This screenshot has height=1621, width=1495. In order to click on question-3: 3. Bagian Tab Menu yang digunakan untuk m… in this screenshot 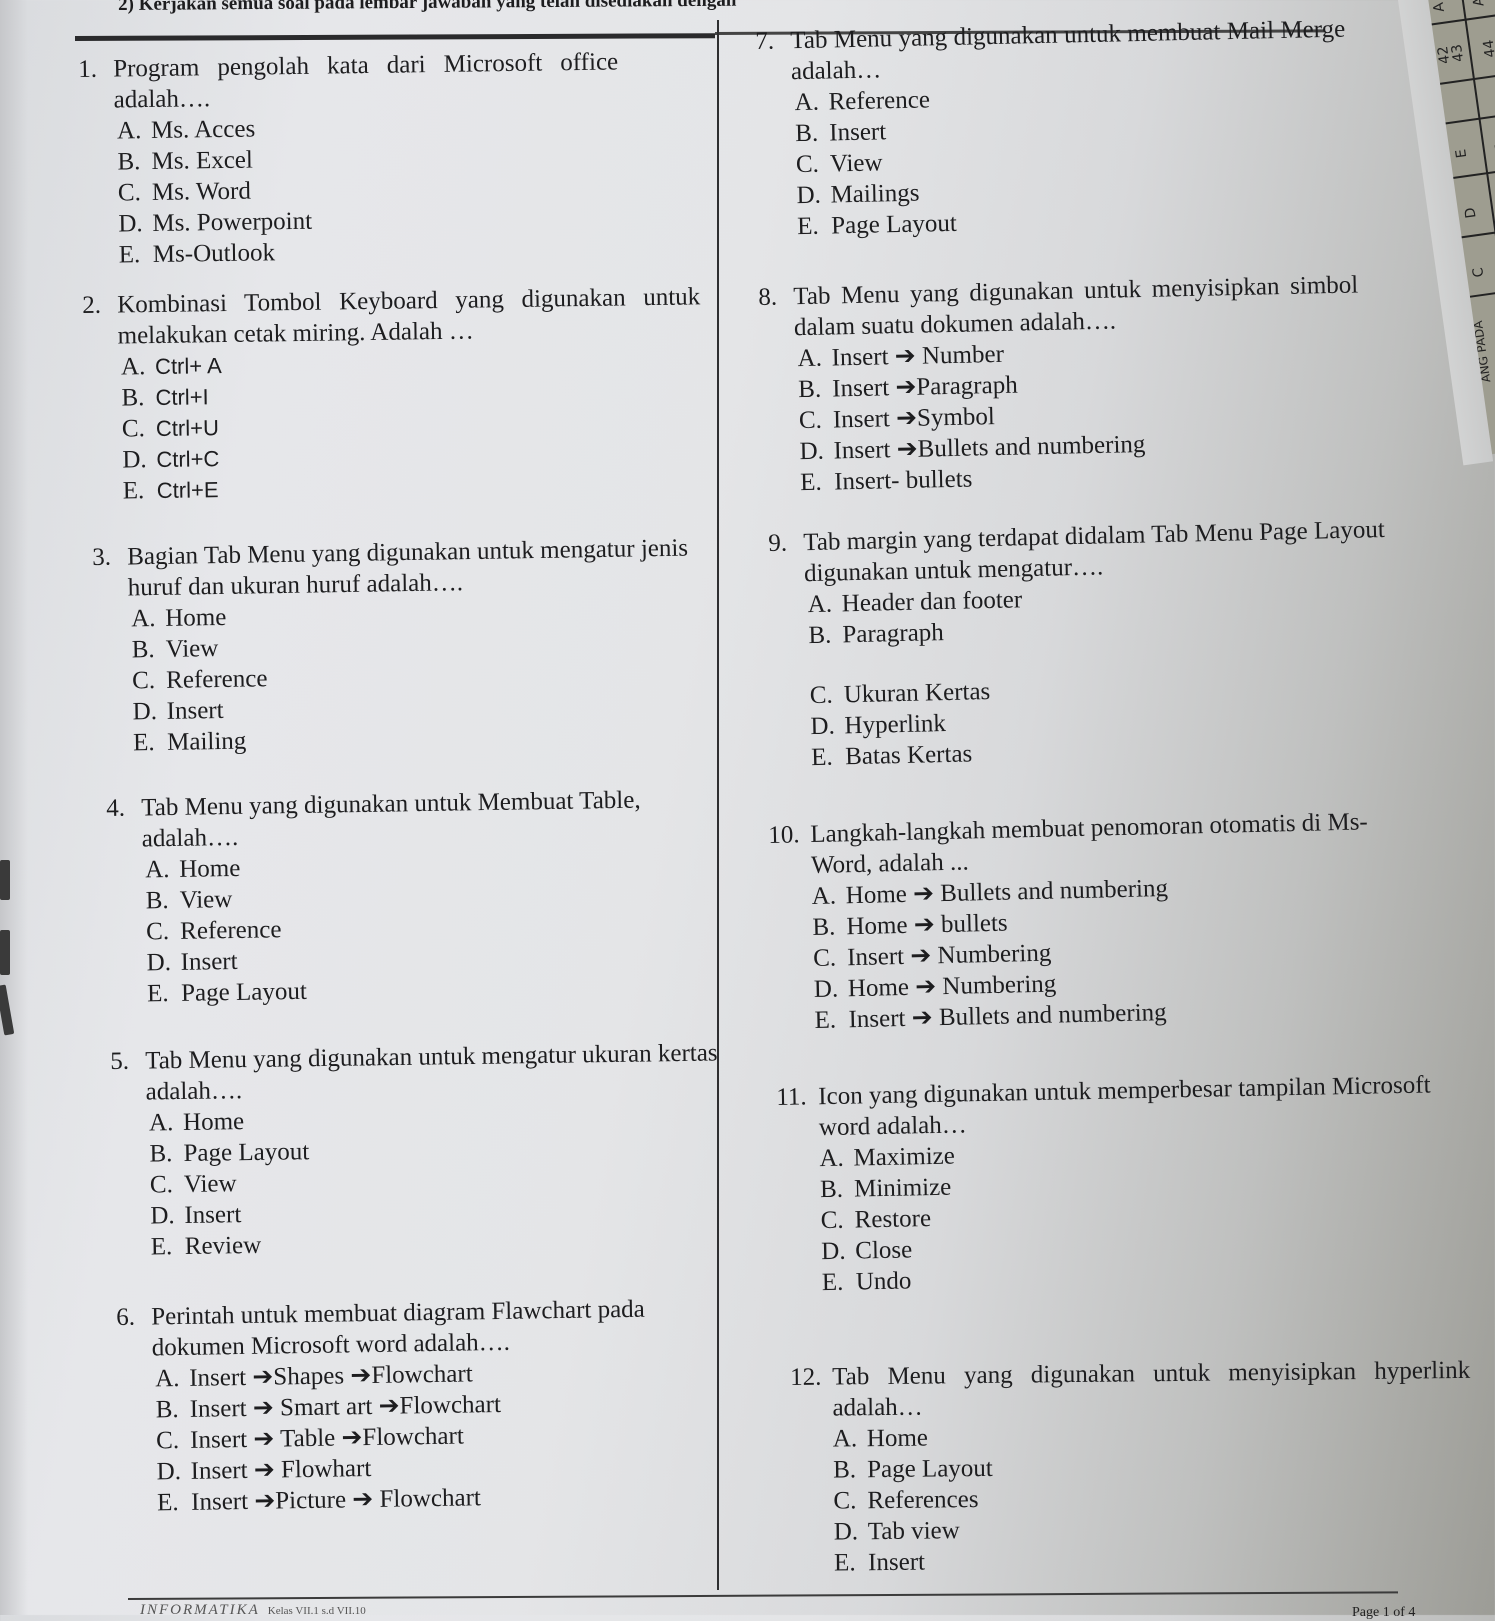, I will do `click(398, 645)`.